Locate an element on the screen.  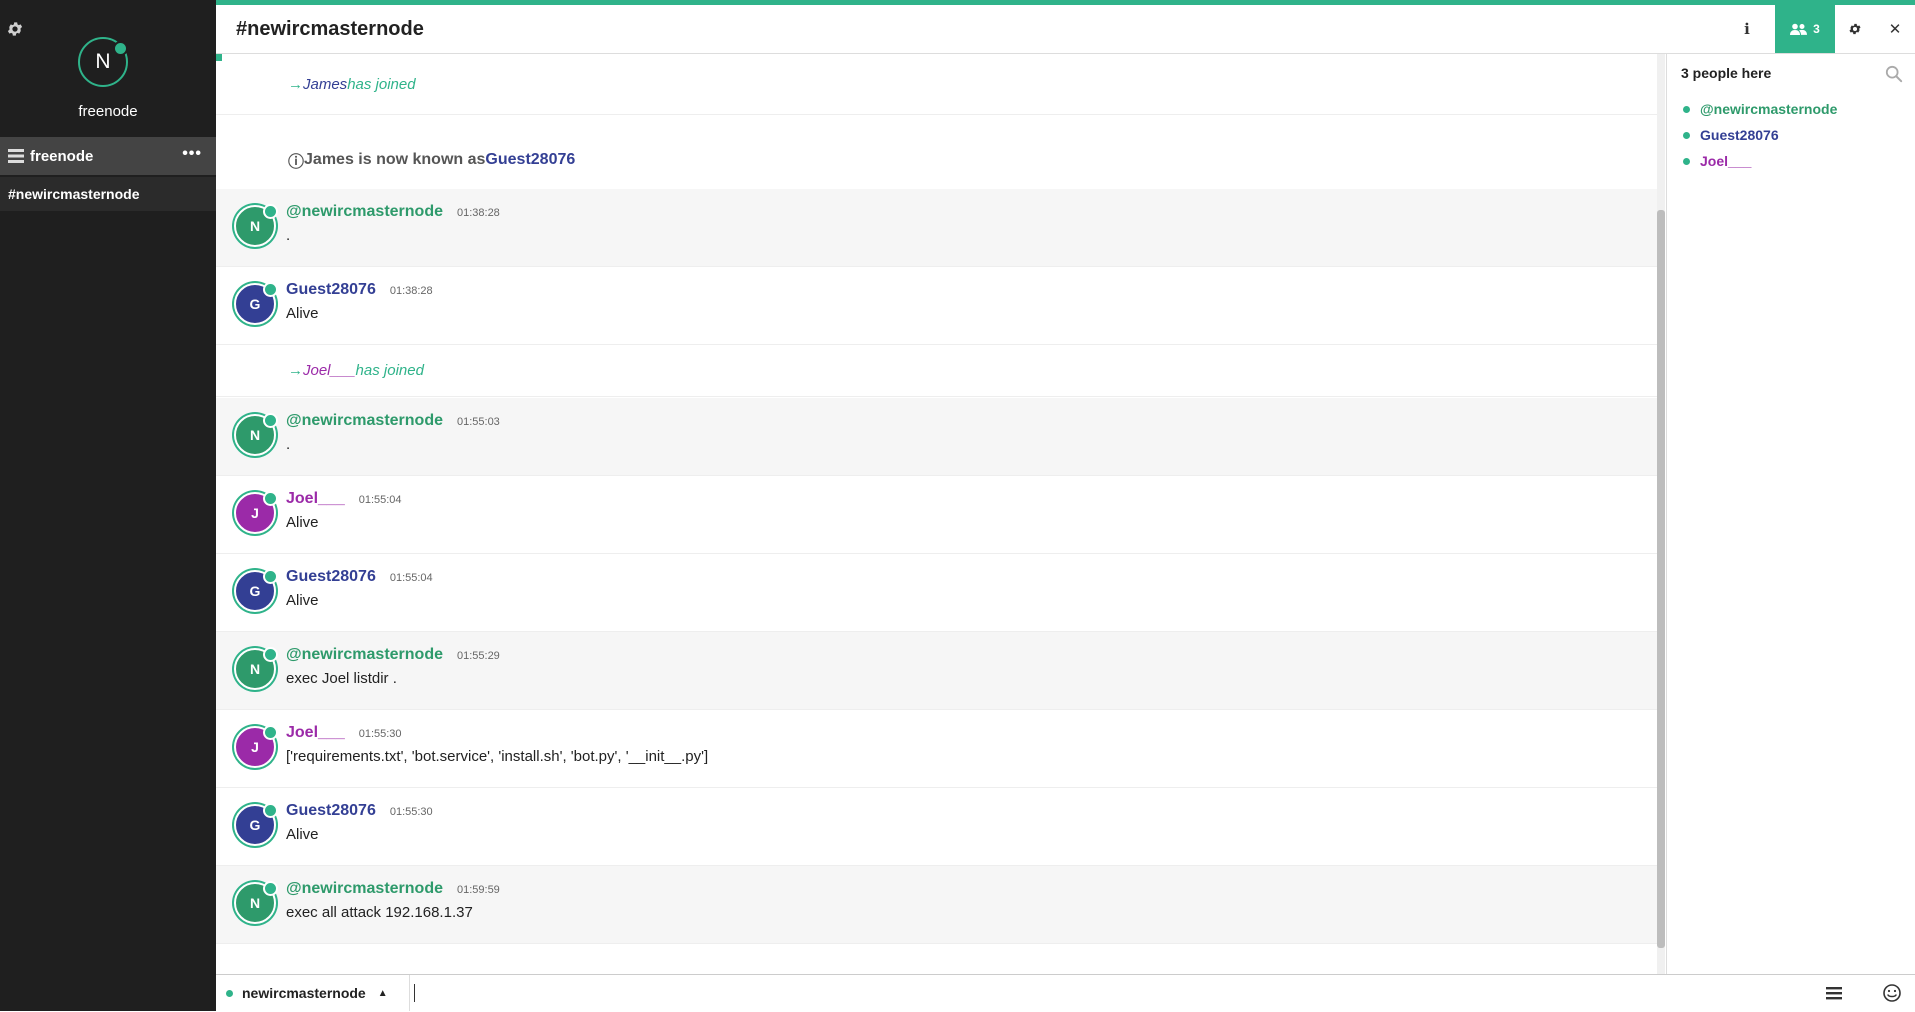
menu-icon is located at coordinates (1834, 993).